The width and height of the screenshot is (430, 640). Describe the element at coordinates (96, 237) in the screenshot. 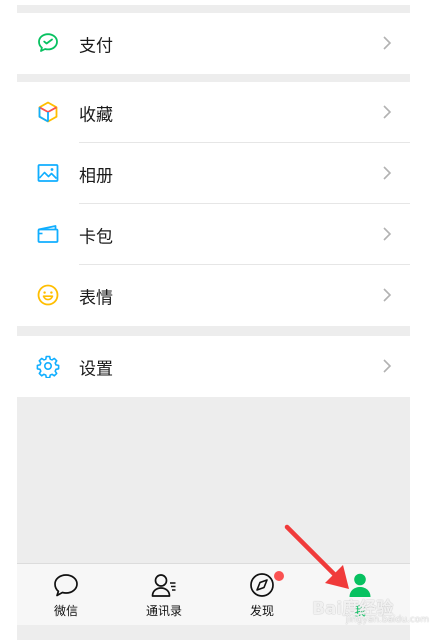

I see `menu-item-label: 卡包` at that location.